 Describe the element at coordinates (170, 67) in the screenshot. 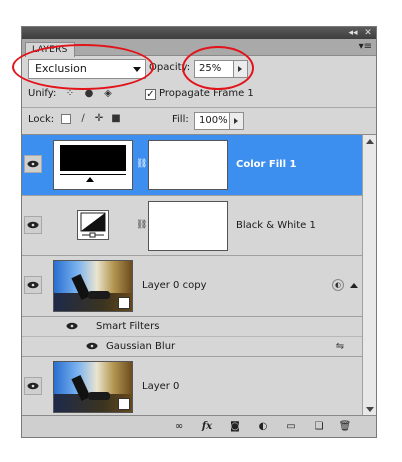

I see `opacity-label: Opacity:` at that location.